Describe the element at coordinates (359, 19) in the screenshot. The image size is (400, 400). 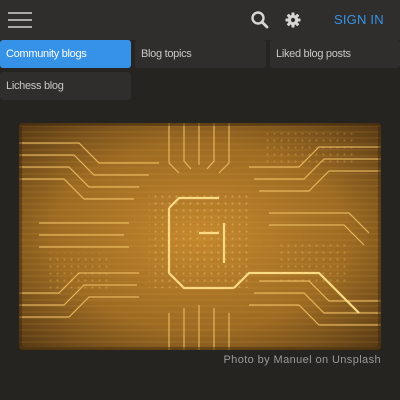
I see `sign-in-link: SIGN IN` at that location.